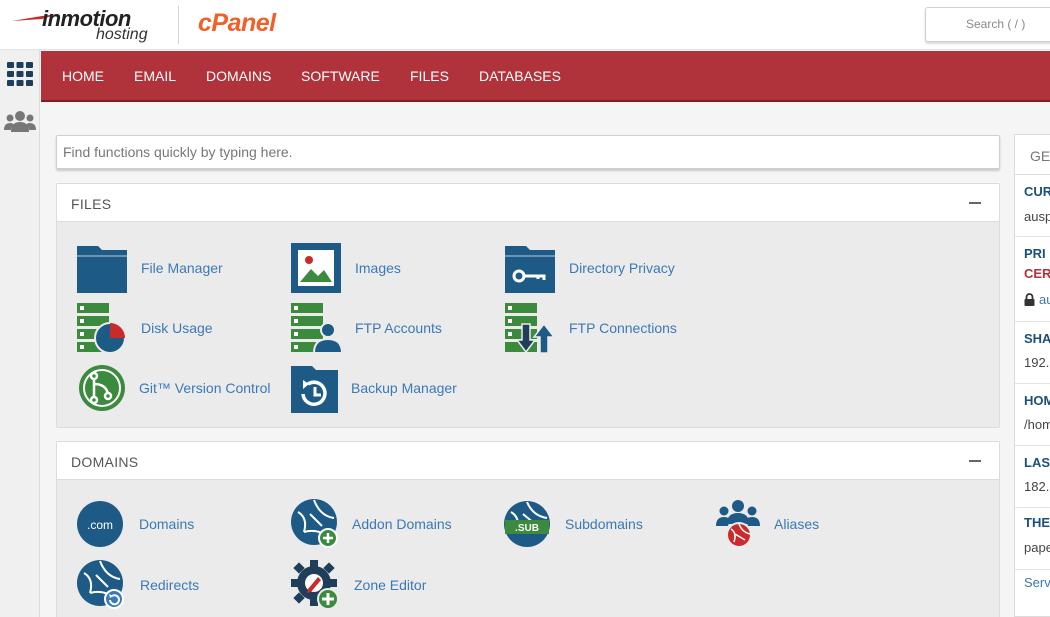  Describe the element at coordinates (1037, 191) in the screenshot. I see `info-key: CUR` at that location.